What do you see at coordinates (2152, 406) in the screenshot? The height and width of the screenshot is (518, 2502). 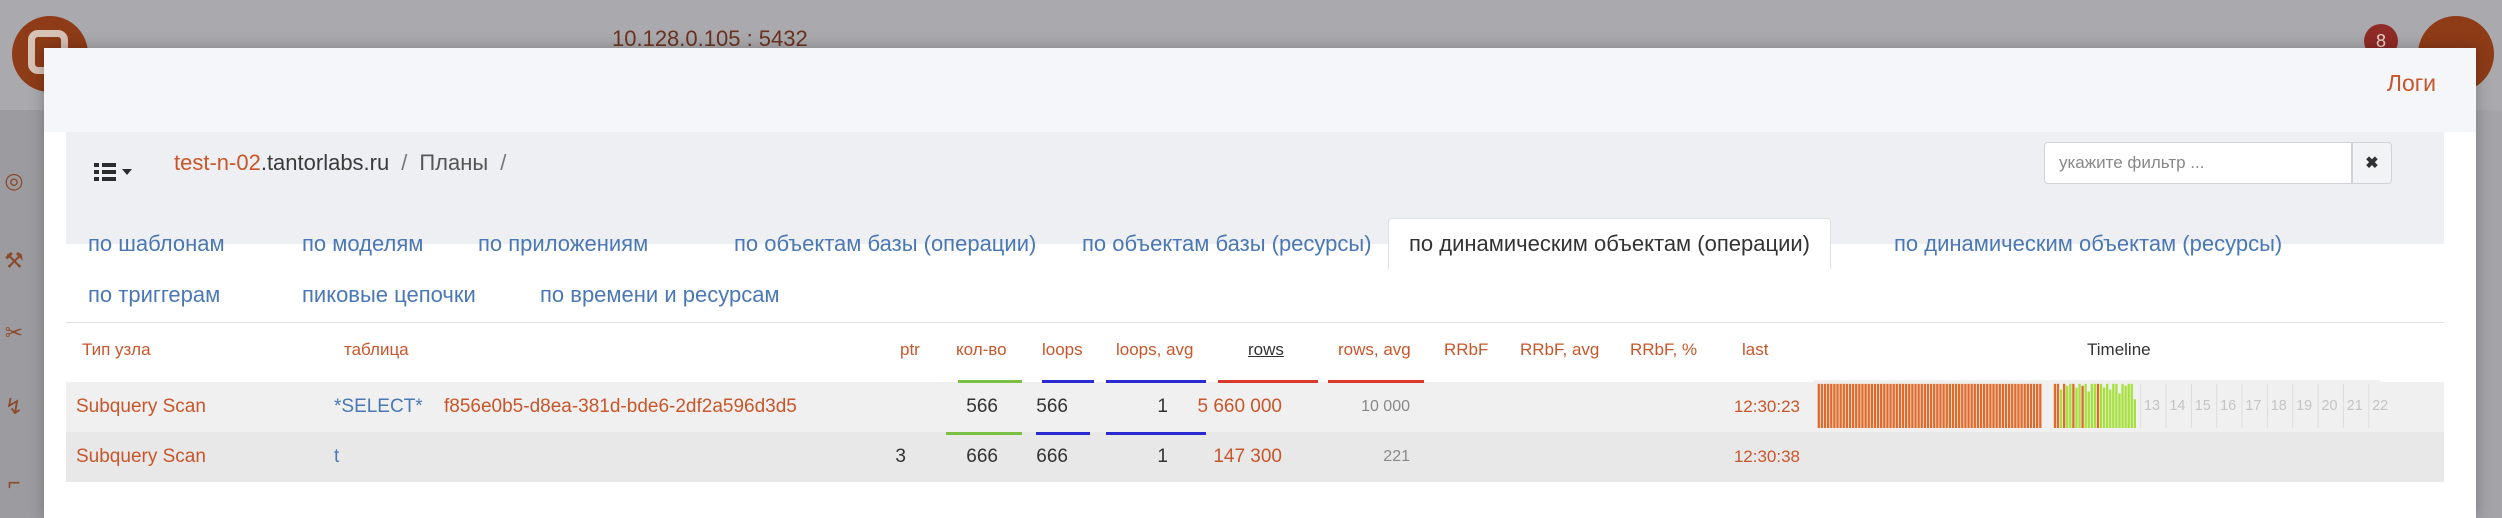 I see `timeline-tick-label: 13` at bounding box center [2152, 406].